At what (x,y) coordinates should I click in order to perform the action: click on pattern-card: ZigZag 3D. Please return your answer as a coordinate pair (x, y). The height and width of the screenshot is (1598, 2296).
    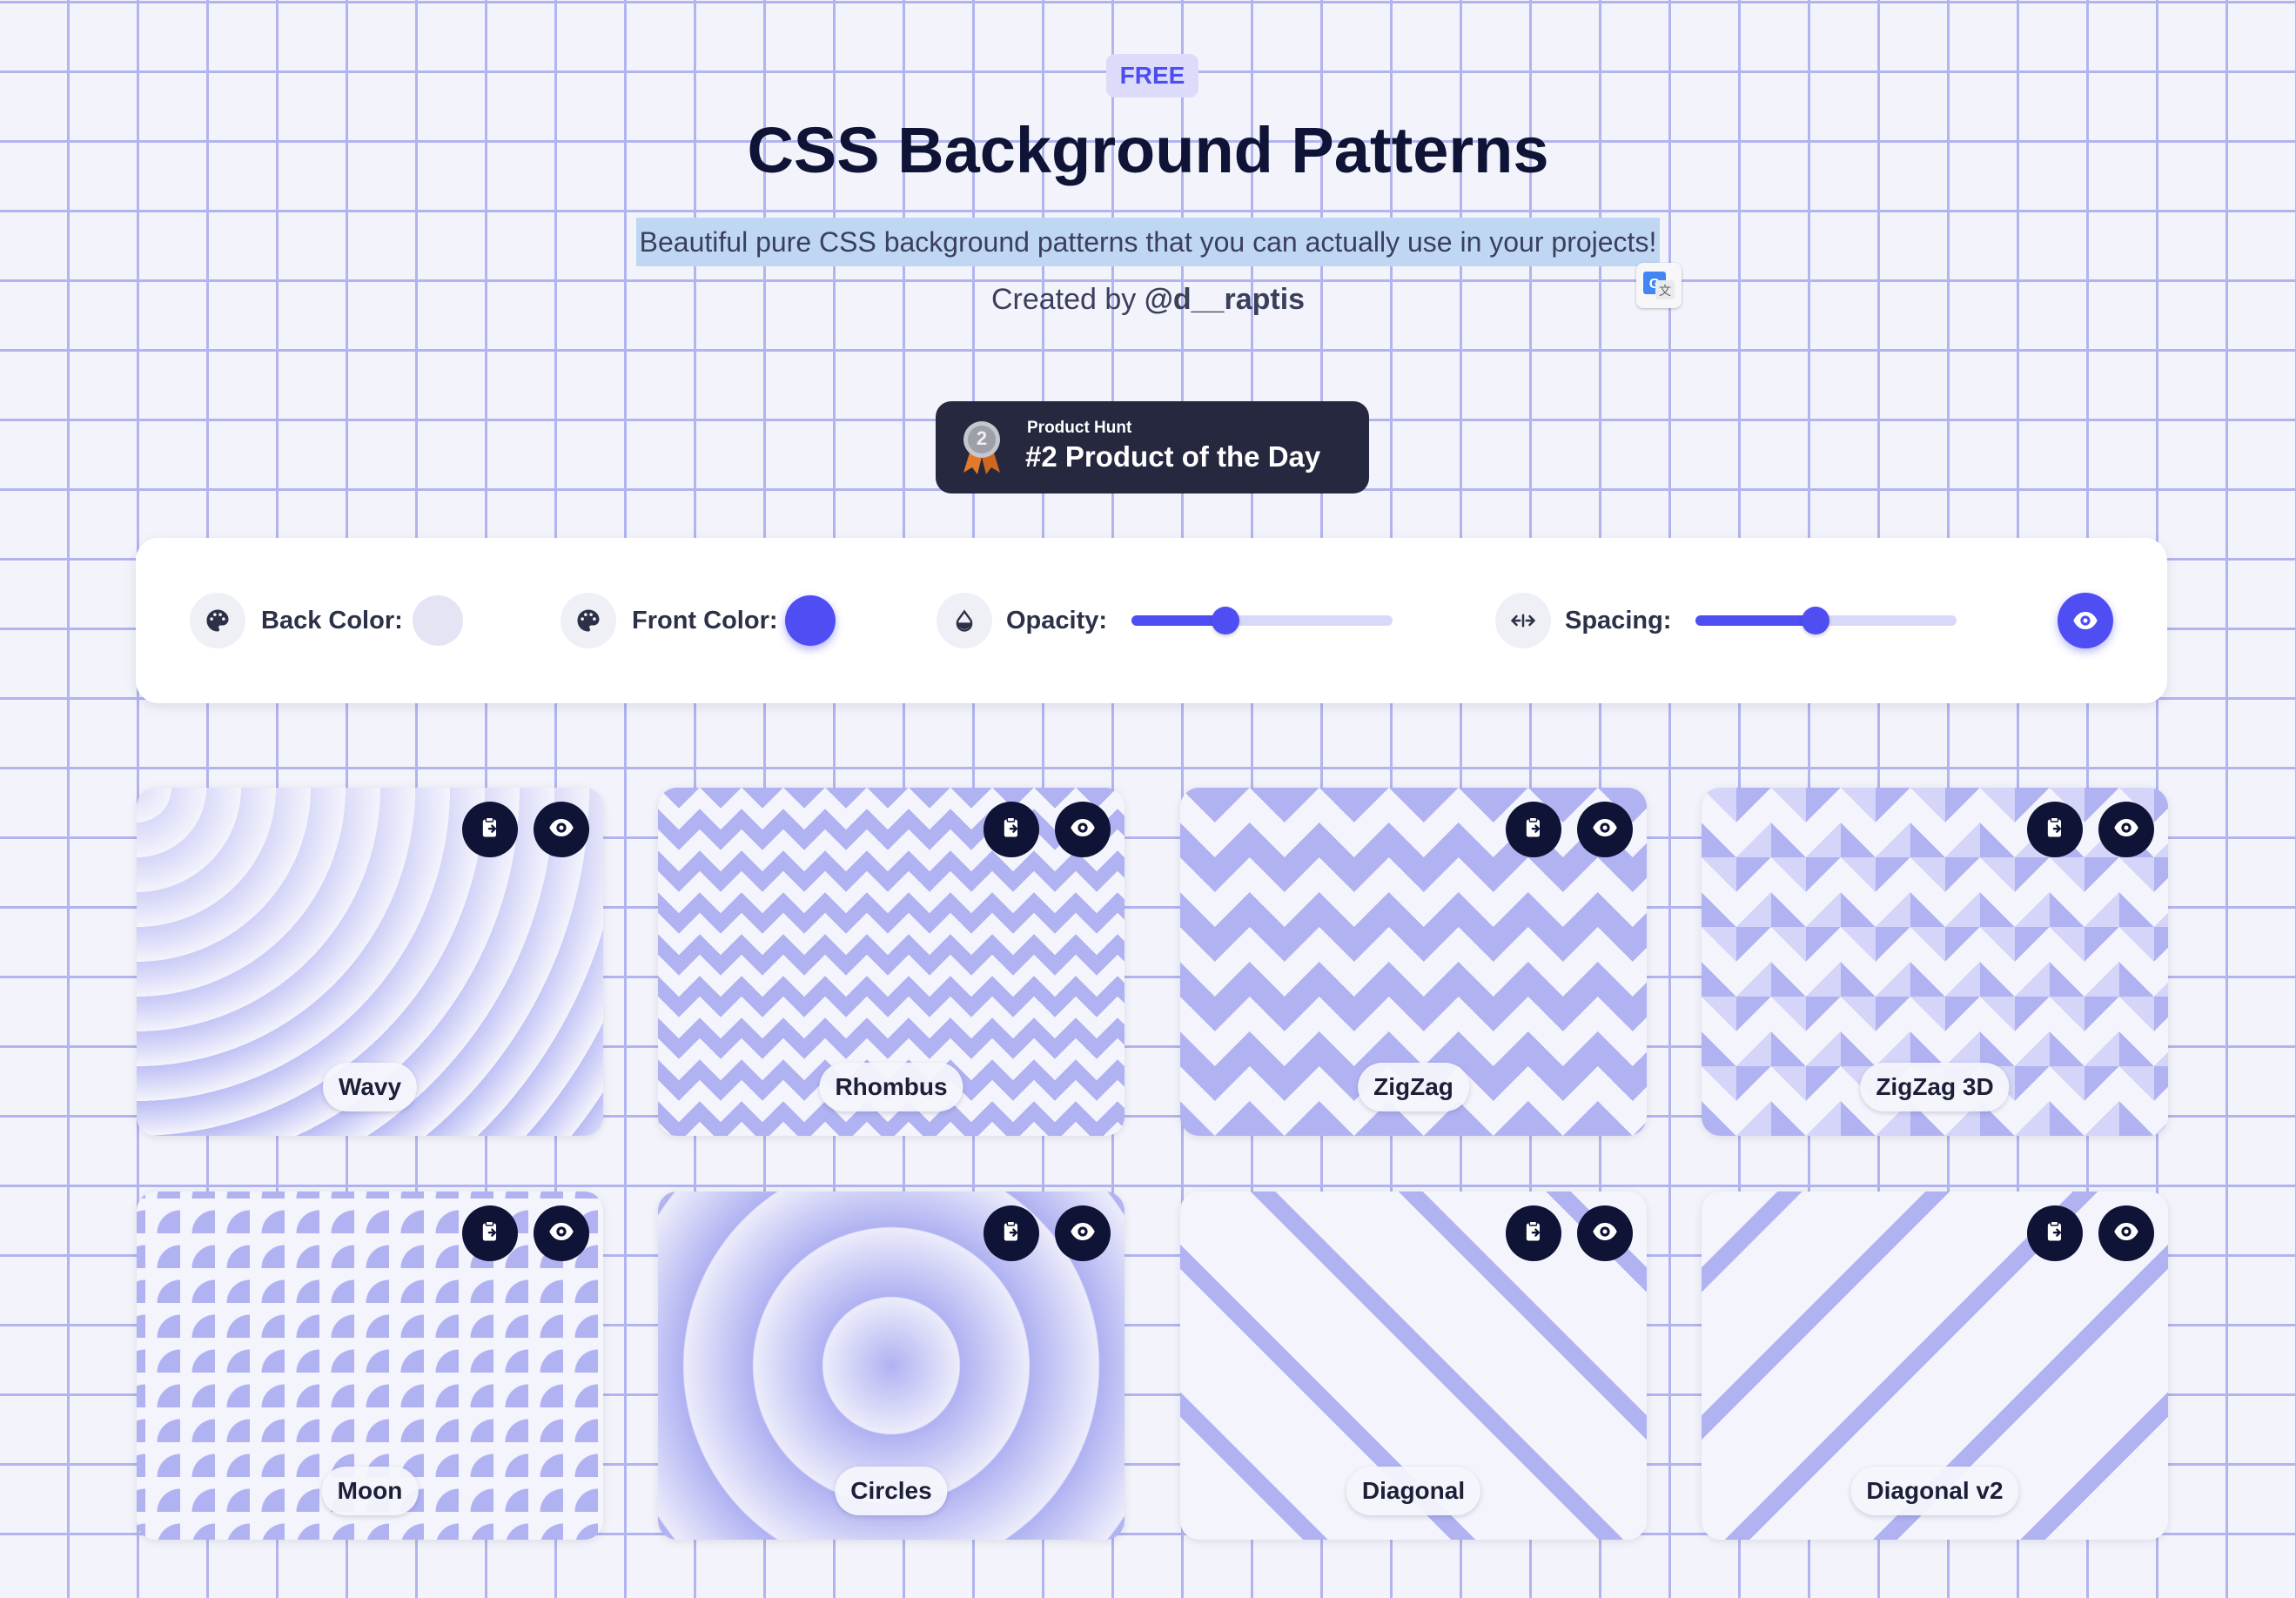
    Looking at the image, I should click on (1935, 962).